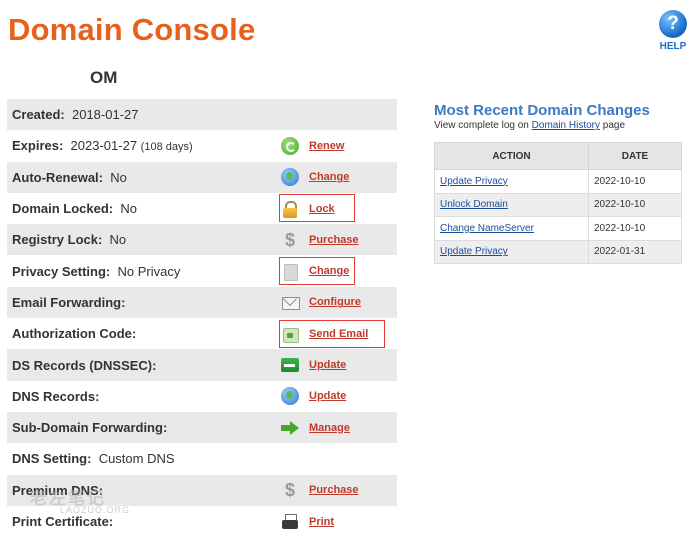  I want to click on help-label: HELP, so click(673, 46).